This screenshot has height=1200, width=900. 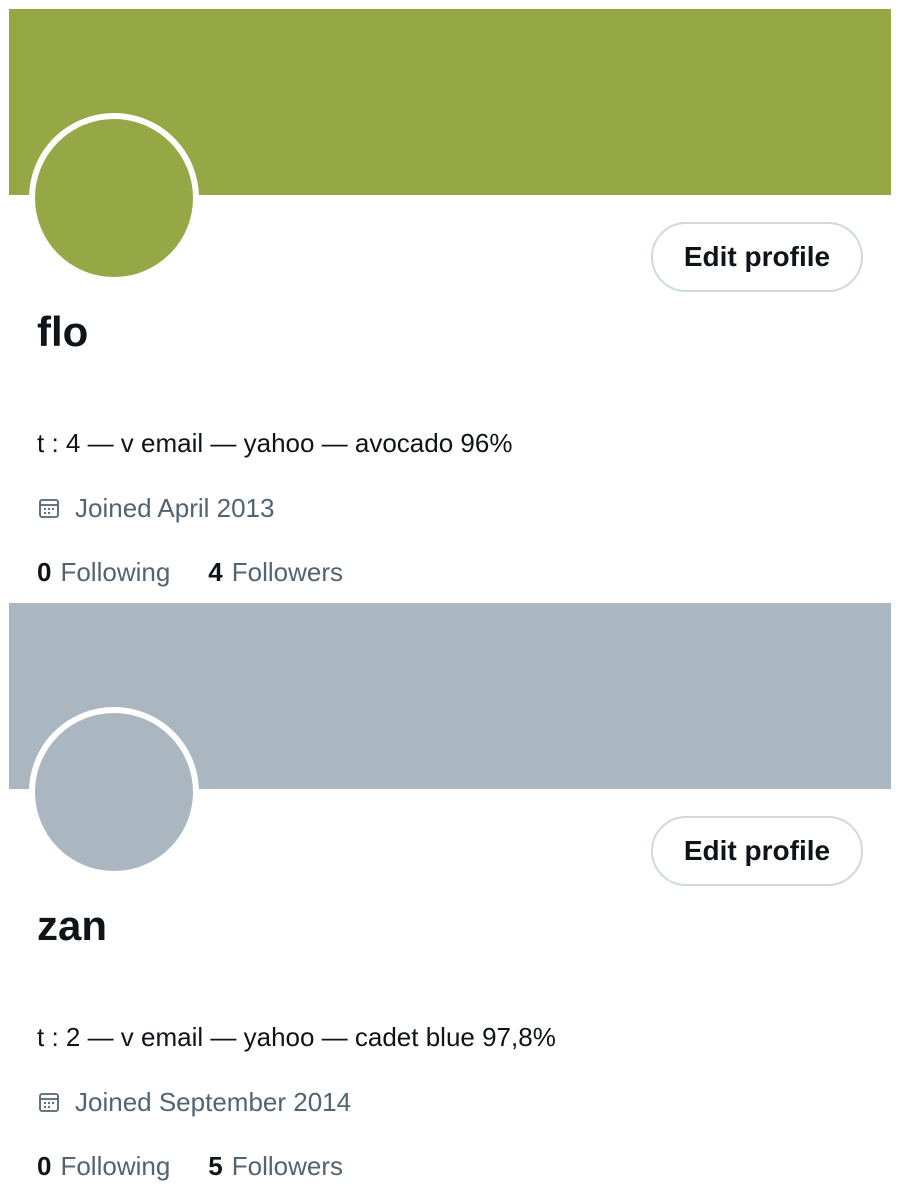 I want to click on follow-stats: 0 Following 5 Followers, so click(x=209, y=1166).